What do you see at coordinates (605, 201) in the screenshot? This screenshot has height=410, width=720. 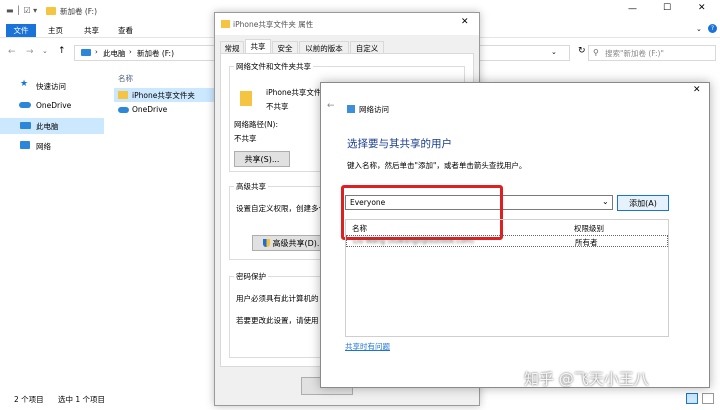 I see `chevron-down-icon: ⌄` at bounding box center [605, 201].